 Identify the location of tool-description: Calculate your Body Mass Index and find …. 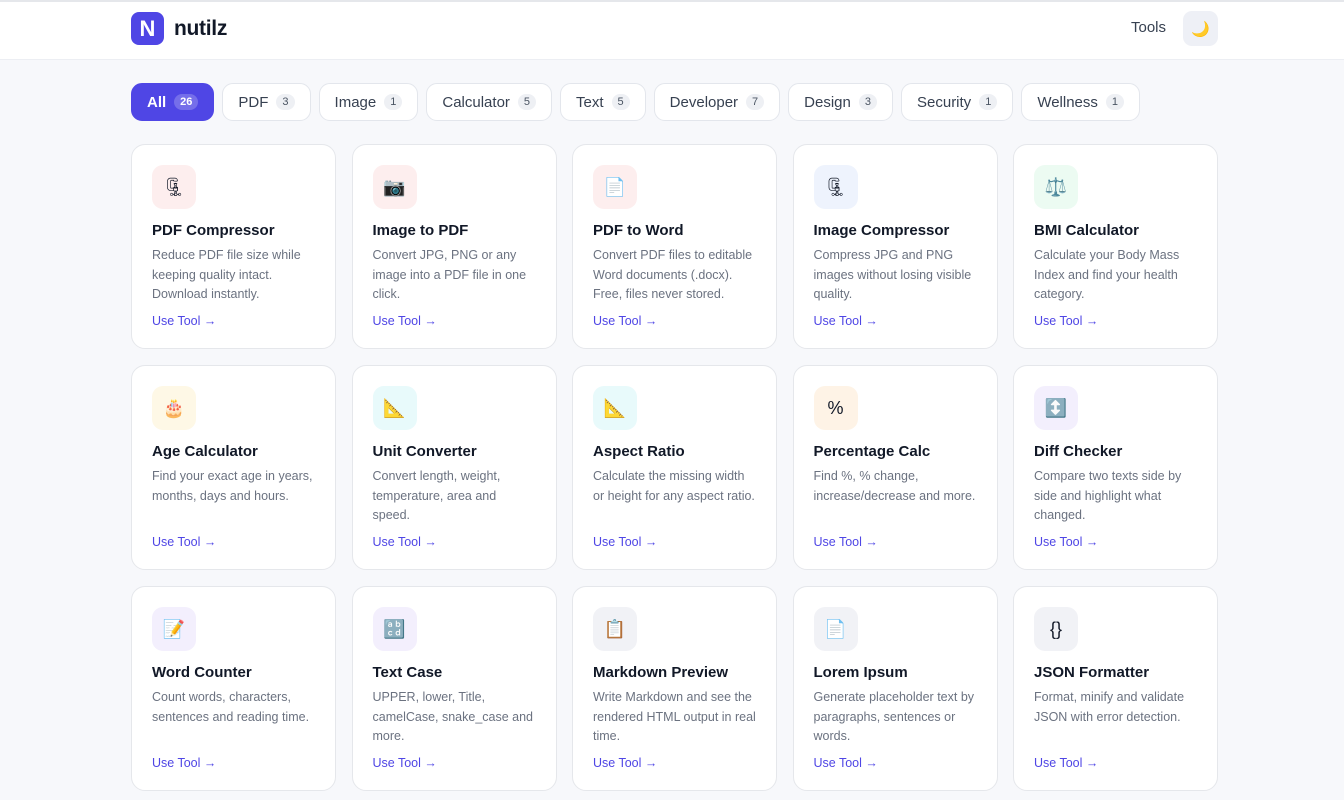
(1107, 274).